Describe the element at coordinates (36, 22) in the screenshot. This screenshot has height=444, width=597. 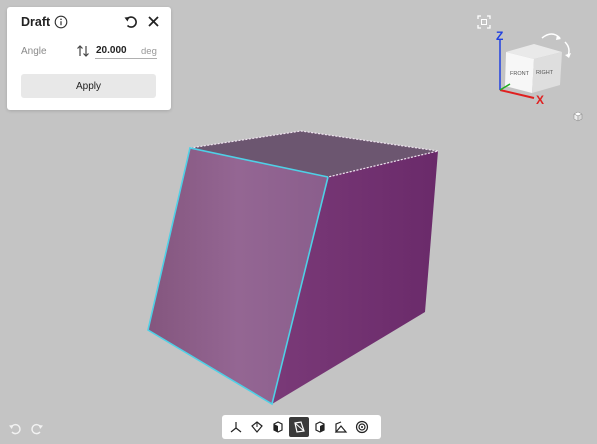
I see `panel-title: Draft` at that location.